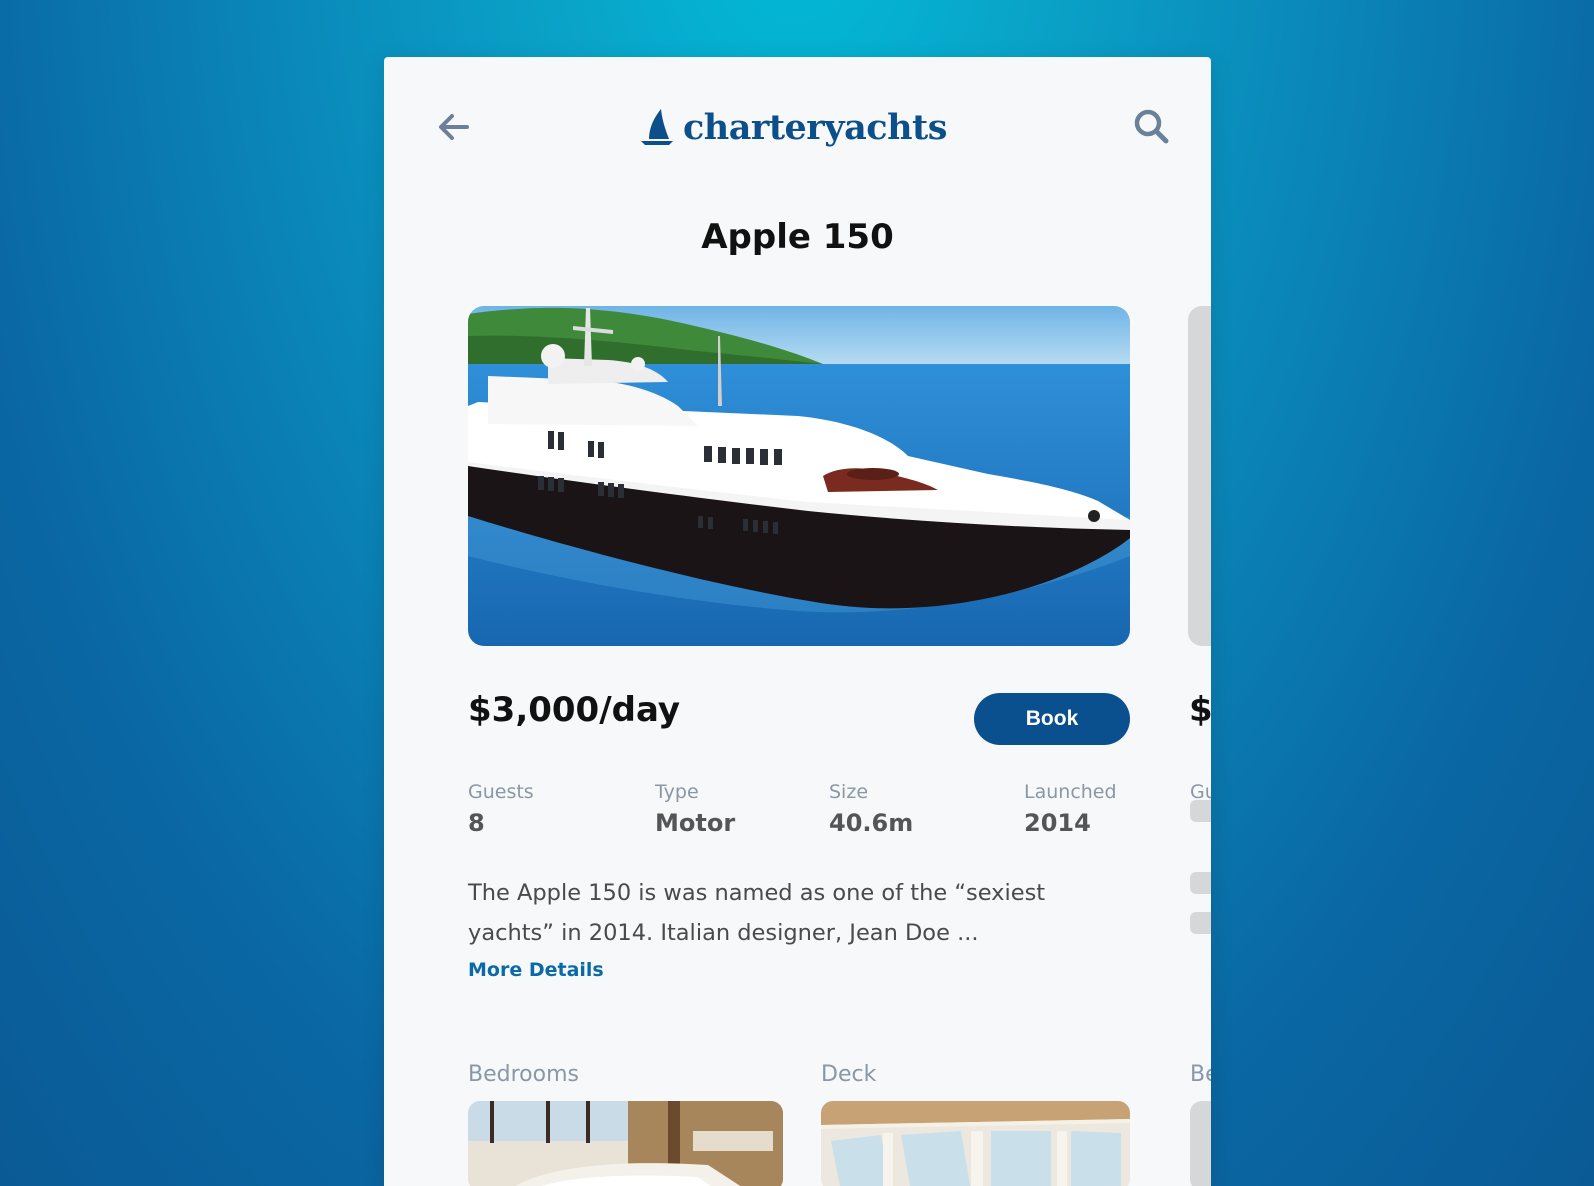 The image size is (1594, 1186). I want to click on price-per-day: $3,000/day, so click(574, 710).